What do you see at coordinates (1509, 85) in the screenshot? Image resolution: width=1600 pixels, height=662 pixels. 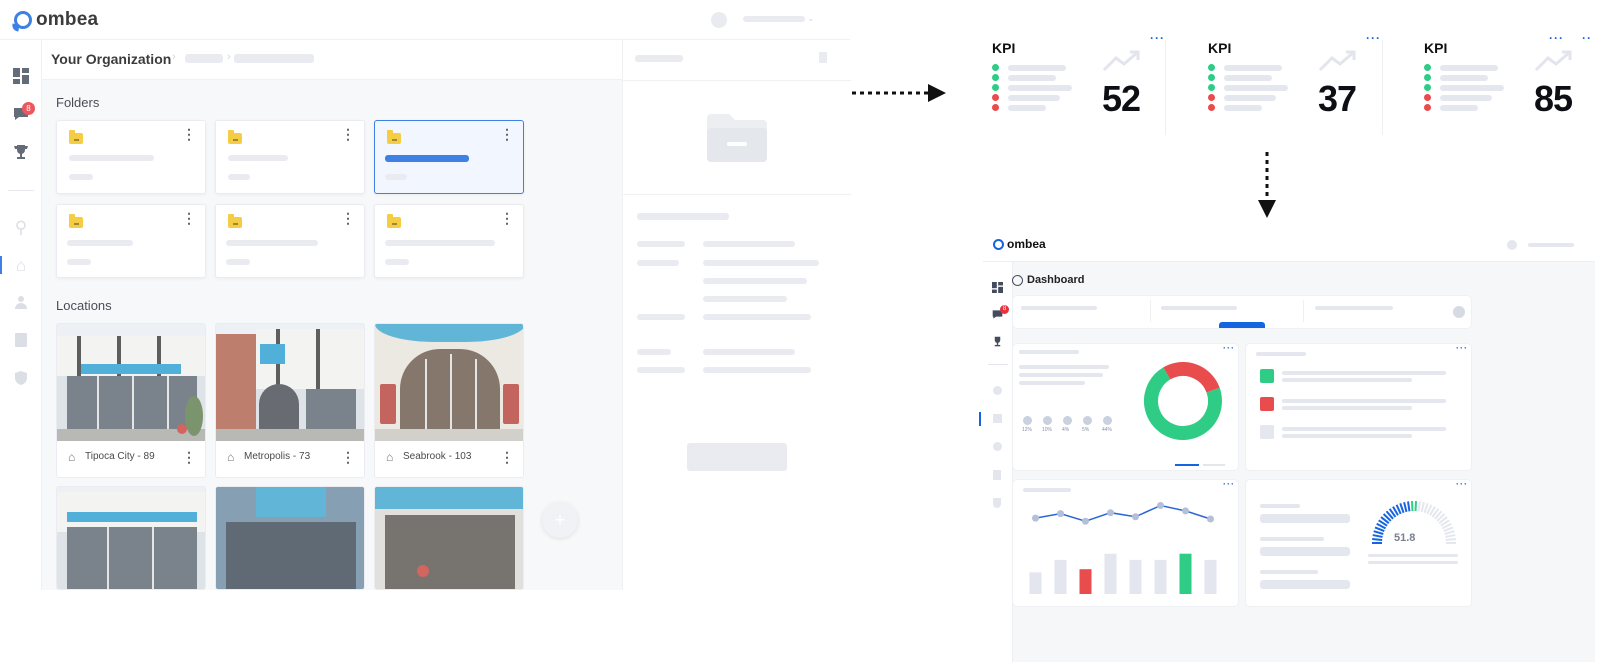 I see `kpi-card: KPI ··· 85` at bounding box center [1509, 85].